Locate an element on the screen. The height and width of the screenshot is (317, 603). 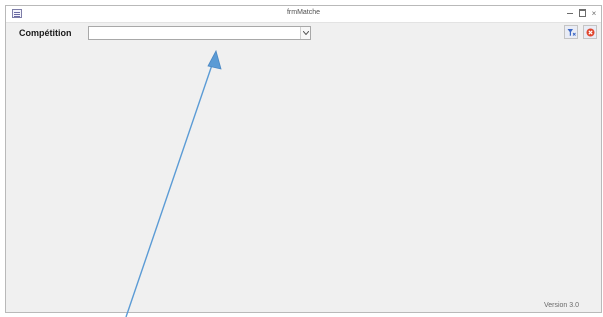
close-icon: × is located at coordinates (594, 13).